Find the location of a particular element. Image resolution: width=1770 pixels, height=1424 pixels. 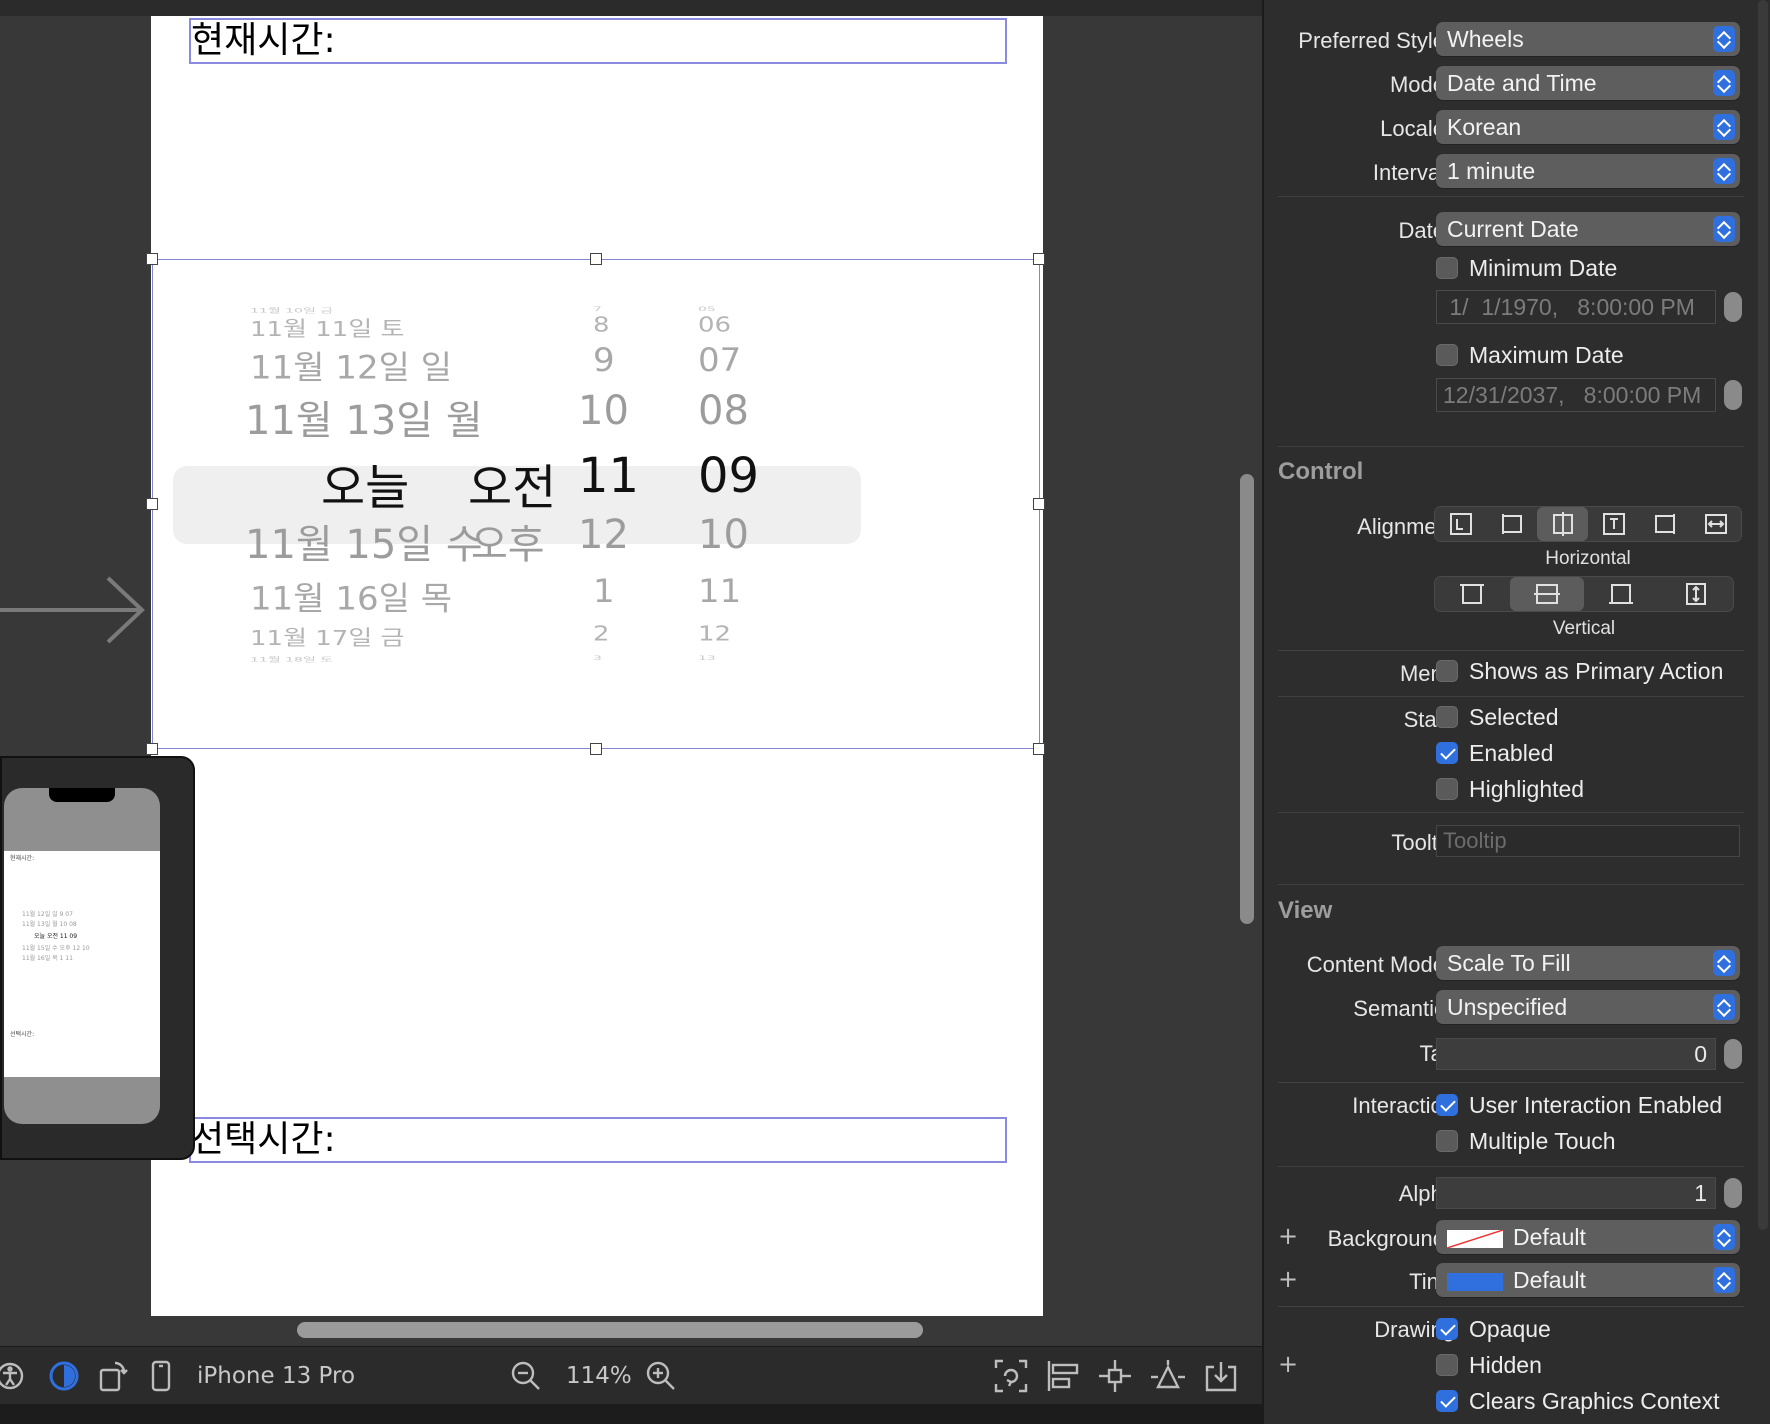

background-label: Background is located at coordinates (1386, 1238).